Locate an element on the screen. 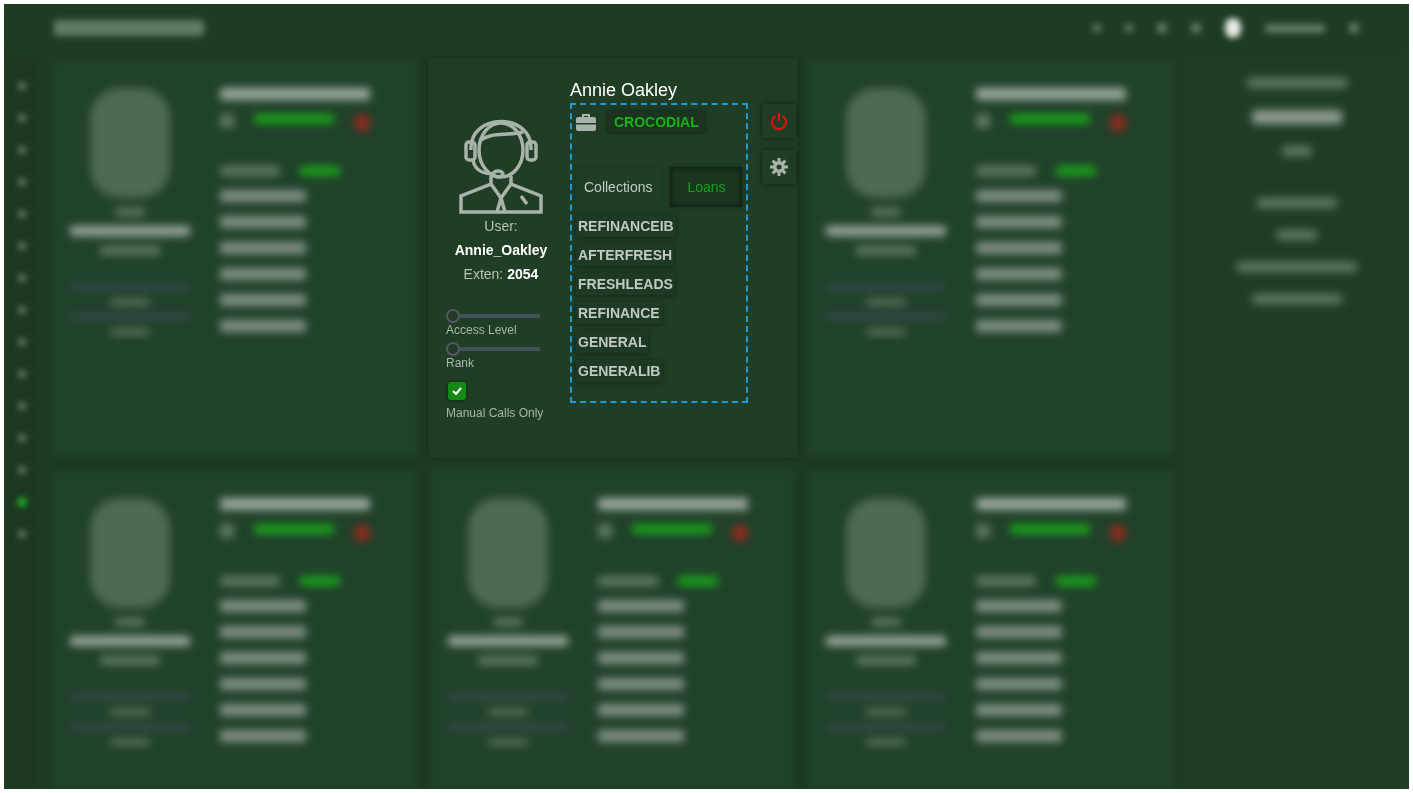 The image size is (1413, 793). extension-label: Exten: is located at coordinates (483, 274).